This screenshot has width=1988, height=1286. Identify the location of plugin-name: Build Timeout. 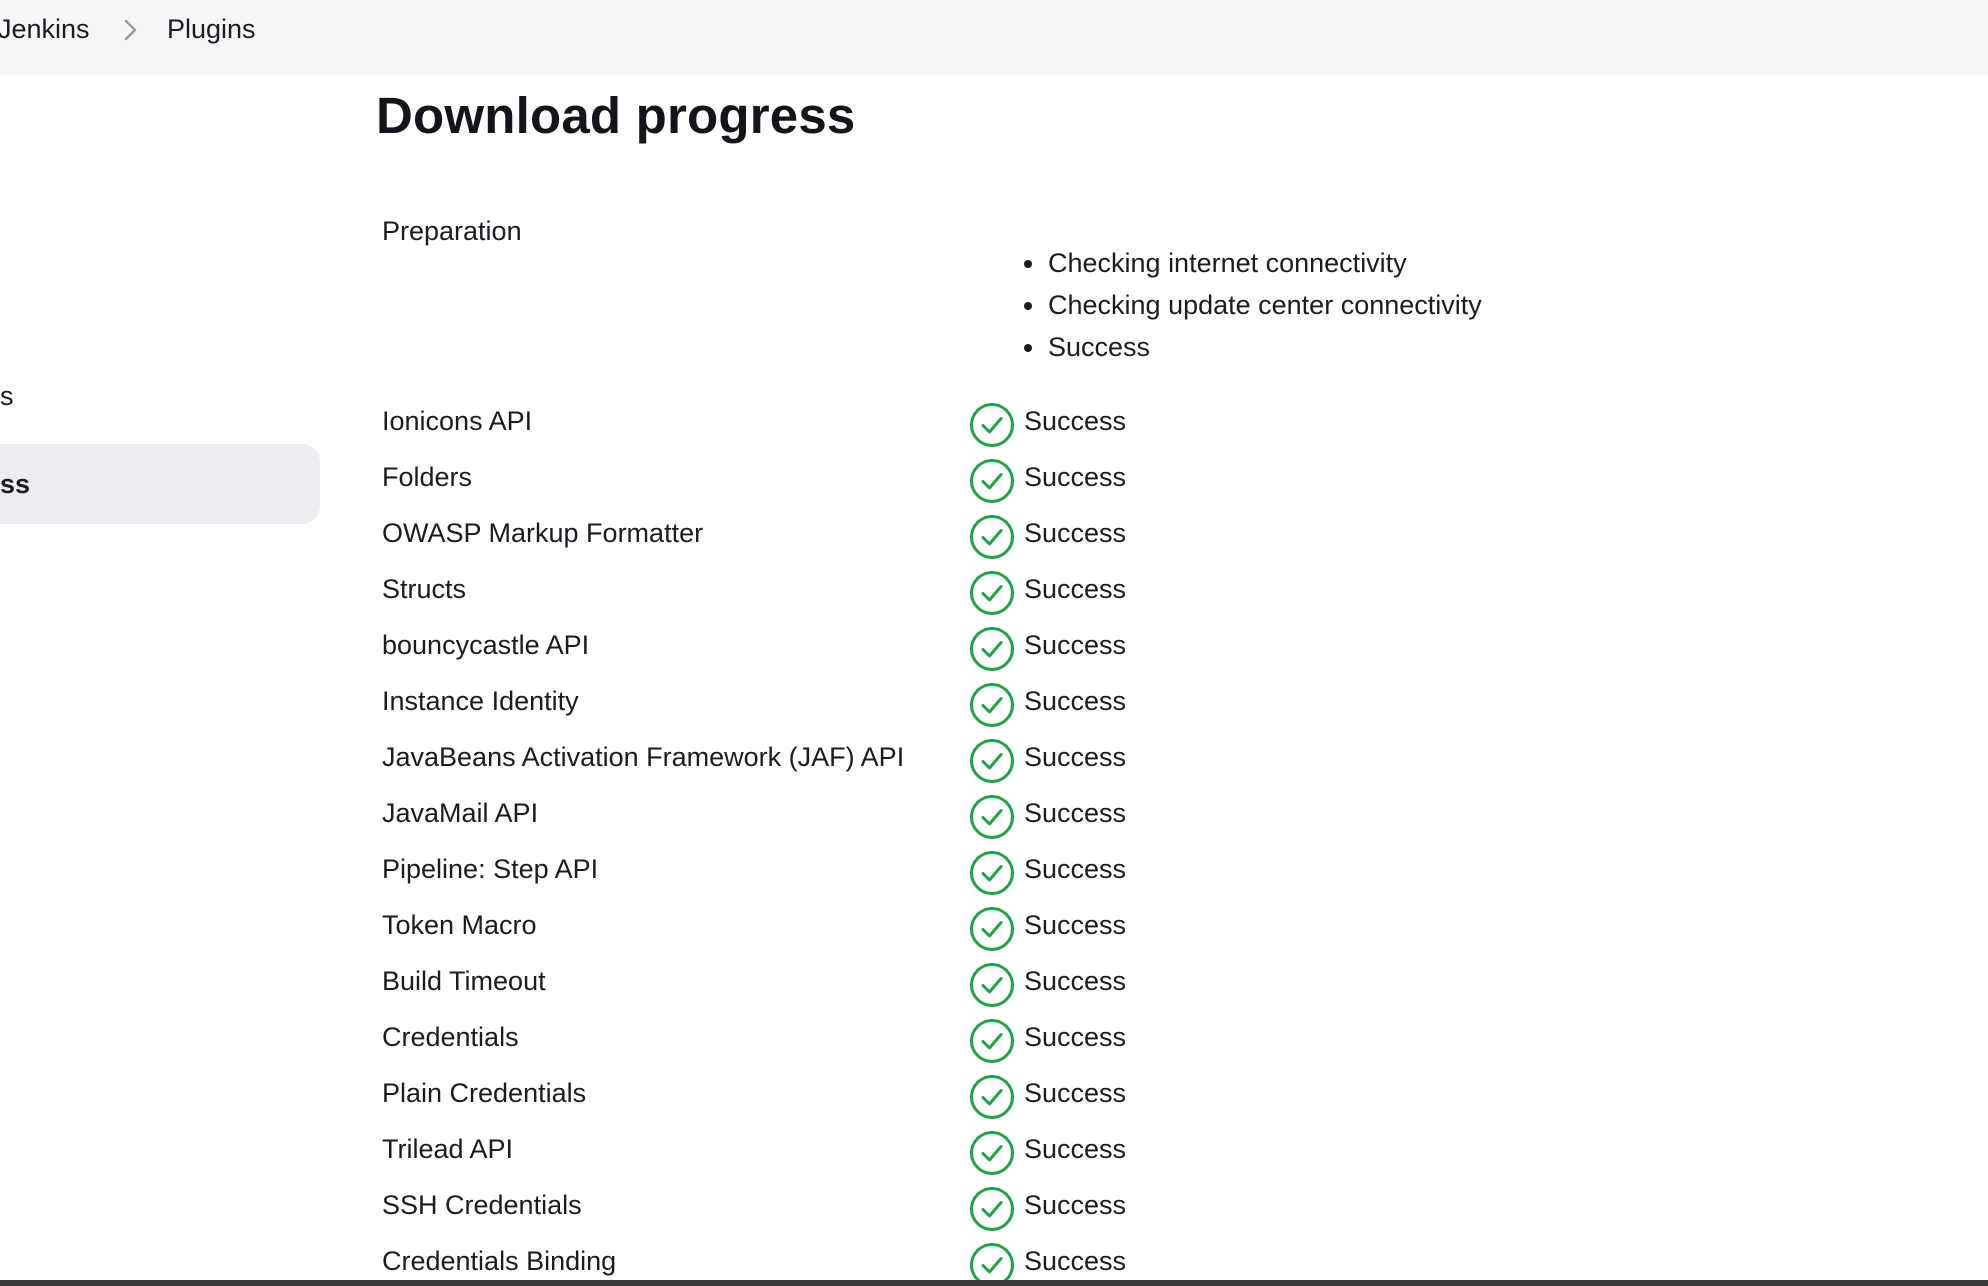
(464, 981).